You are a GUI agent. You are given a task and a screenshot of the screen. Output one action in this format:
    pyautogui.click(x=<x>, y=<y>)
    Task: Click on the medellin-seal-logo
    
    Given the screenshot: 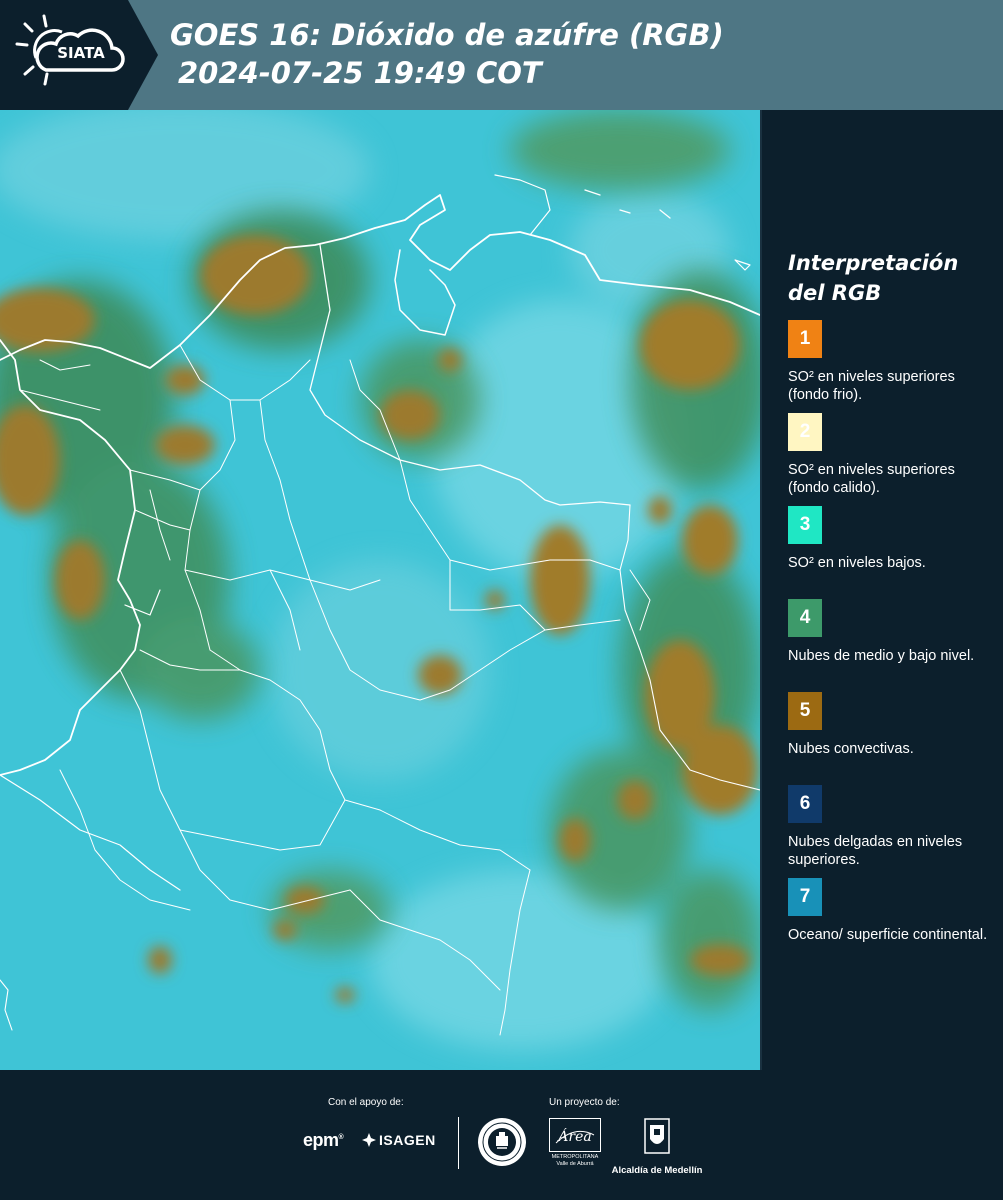 What is the action you would take?
    pyautogui.click(x=502, y=1144)
    